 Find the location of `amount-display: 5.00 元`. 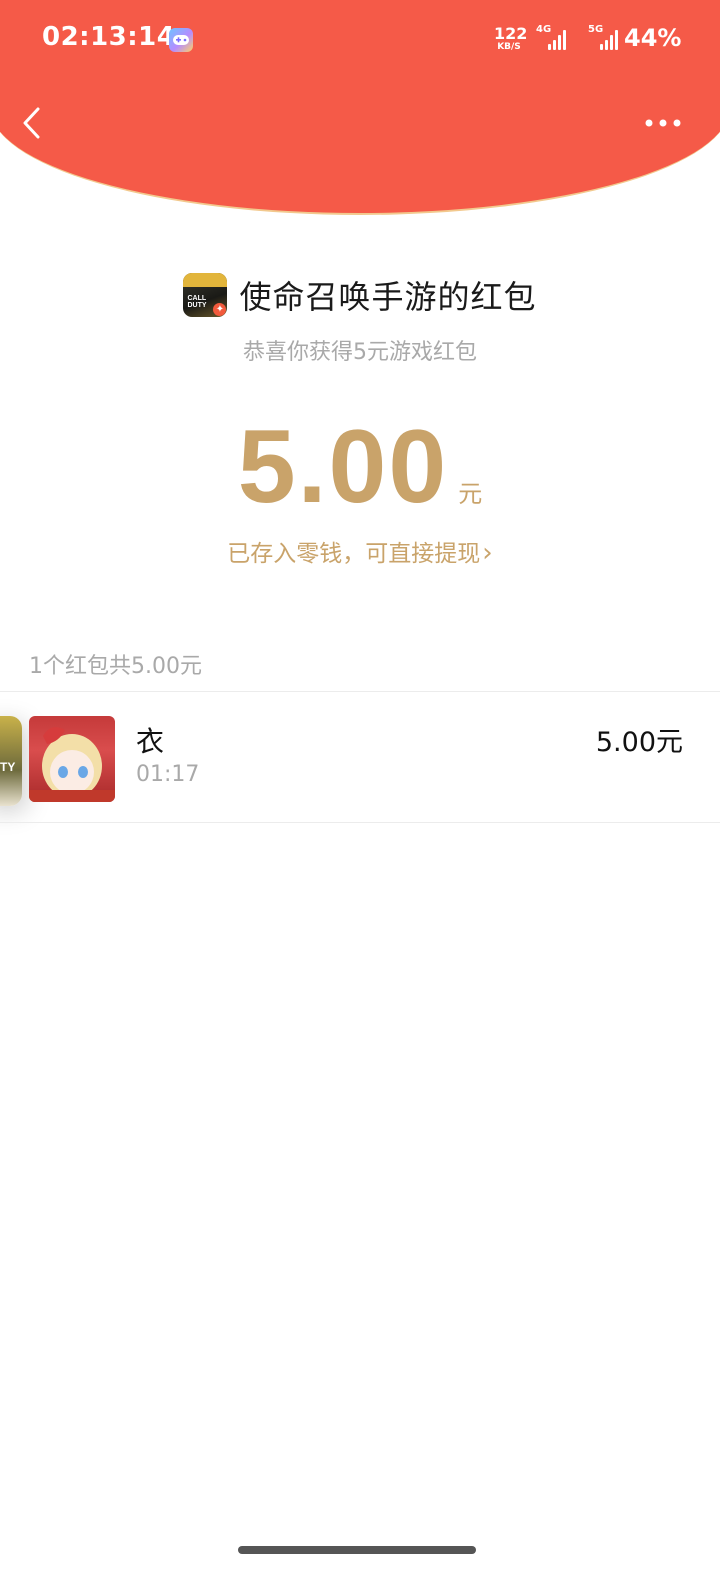

amount-display: 5.00 元 is located at coordinates (360, 467).